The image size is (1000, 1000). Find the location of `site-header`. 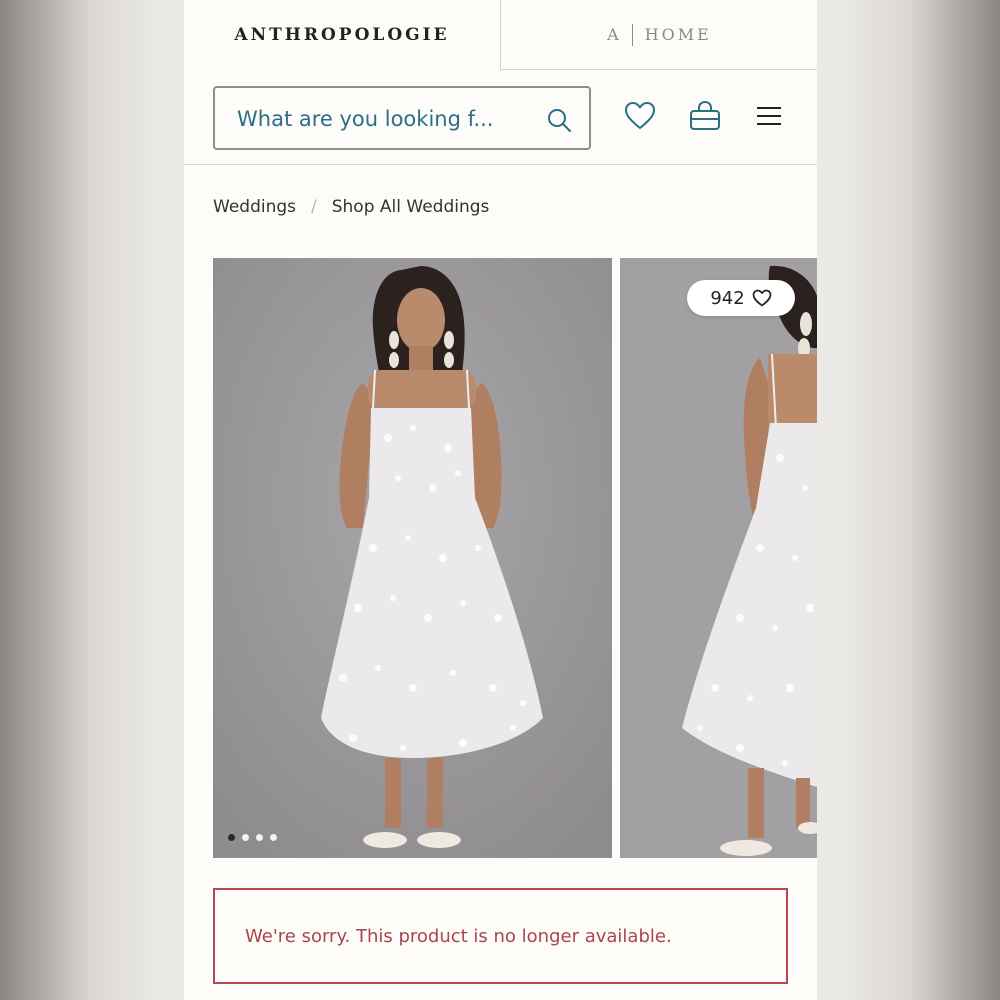

site-header is located at coordinates (500, 117).